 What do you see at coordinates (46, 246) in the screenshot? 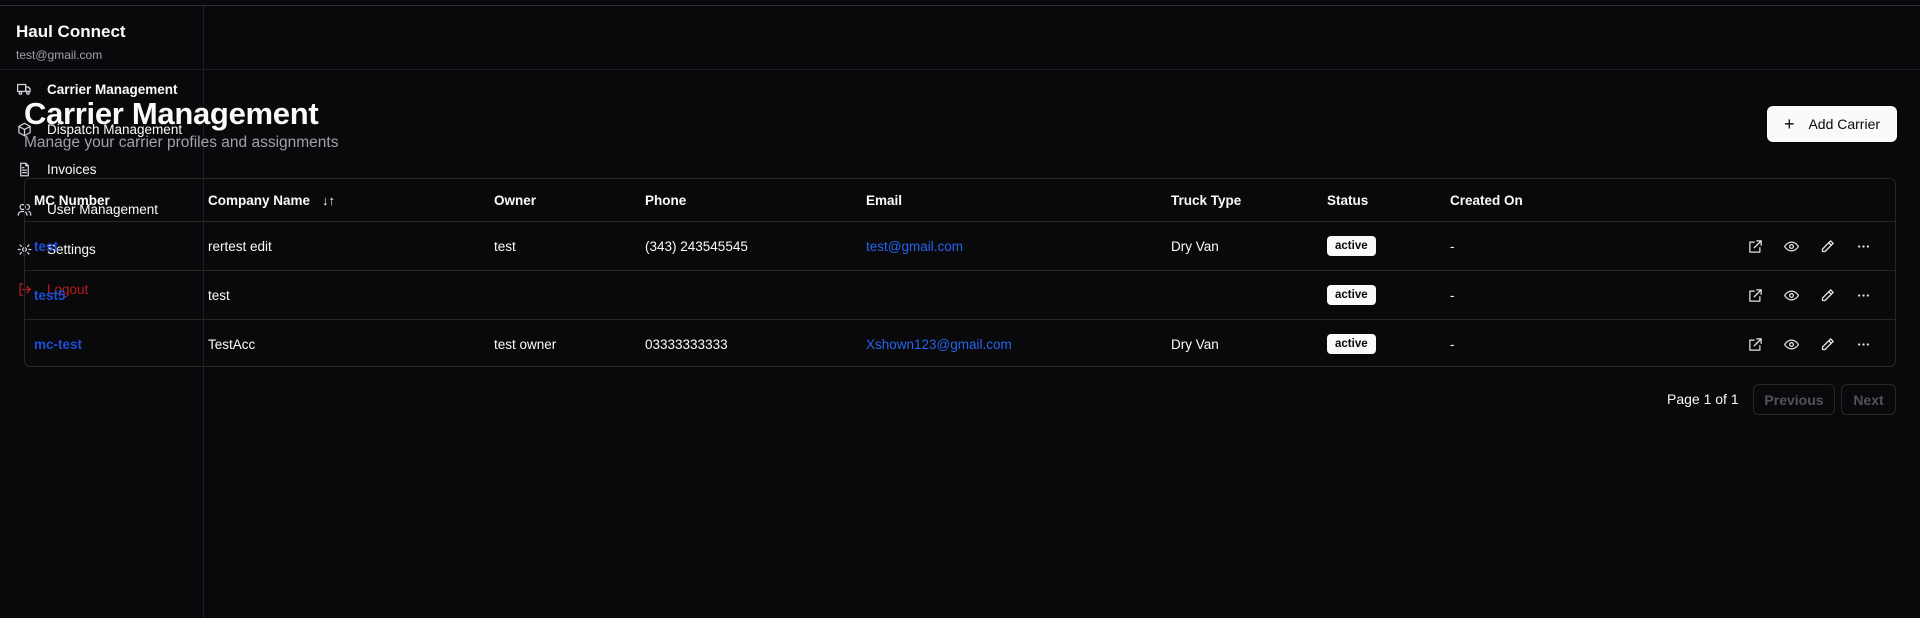
I see `mc-number-link: test` at bounding box center [46, 246].